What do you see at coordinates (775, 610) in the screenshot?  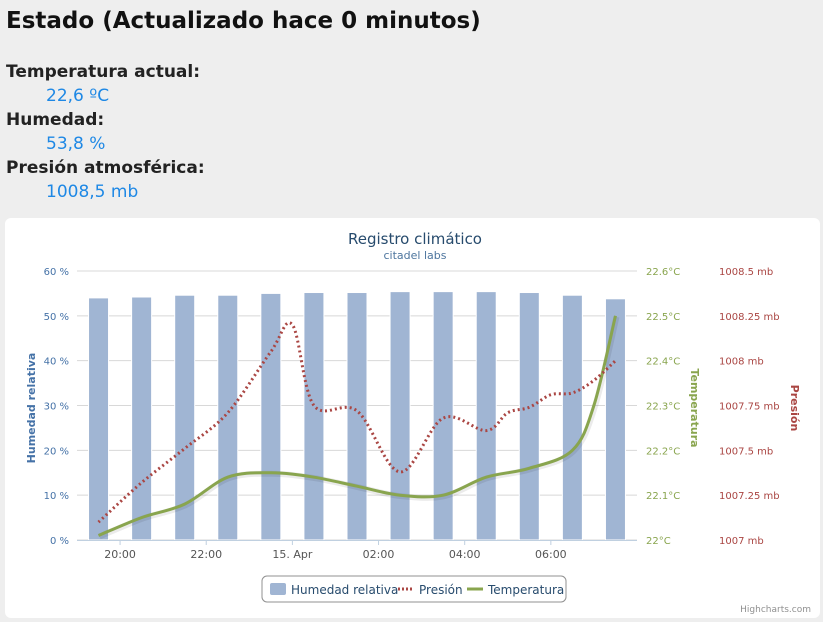 I see `credits-link: Highcharts.com` at bounding box center [775, 610].